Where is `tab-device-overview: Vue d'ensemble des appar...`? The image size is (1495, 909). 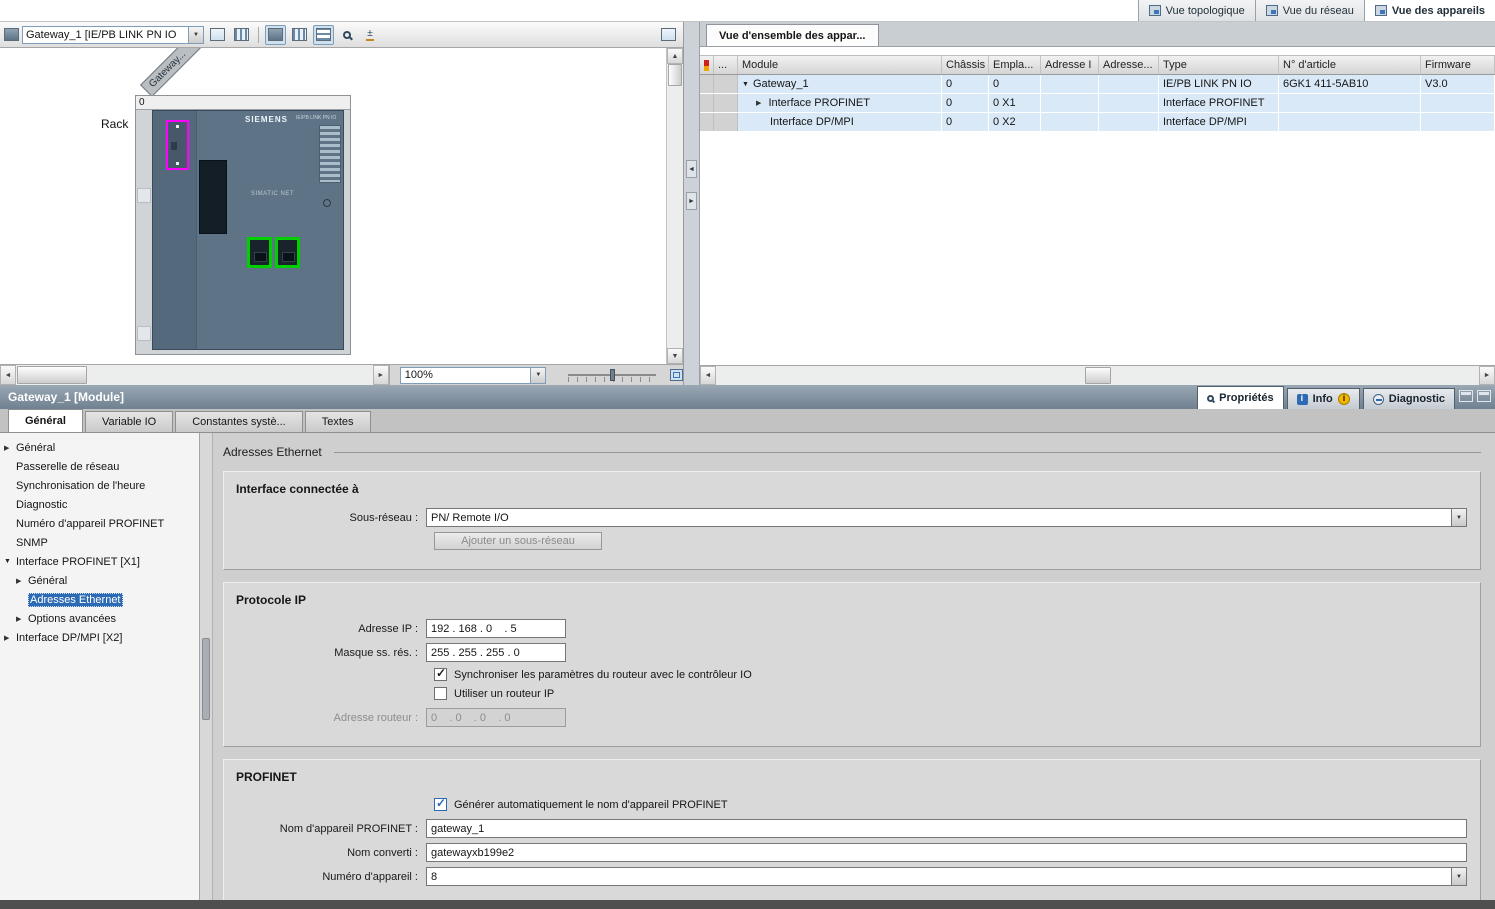 tab-device-overview: Vue d'ensemble des appar... is located at coordinates (792, 35).